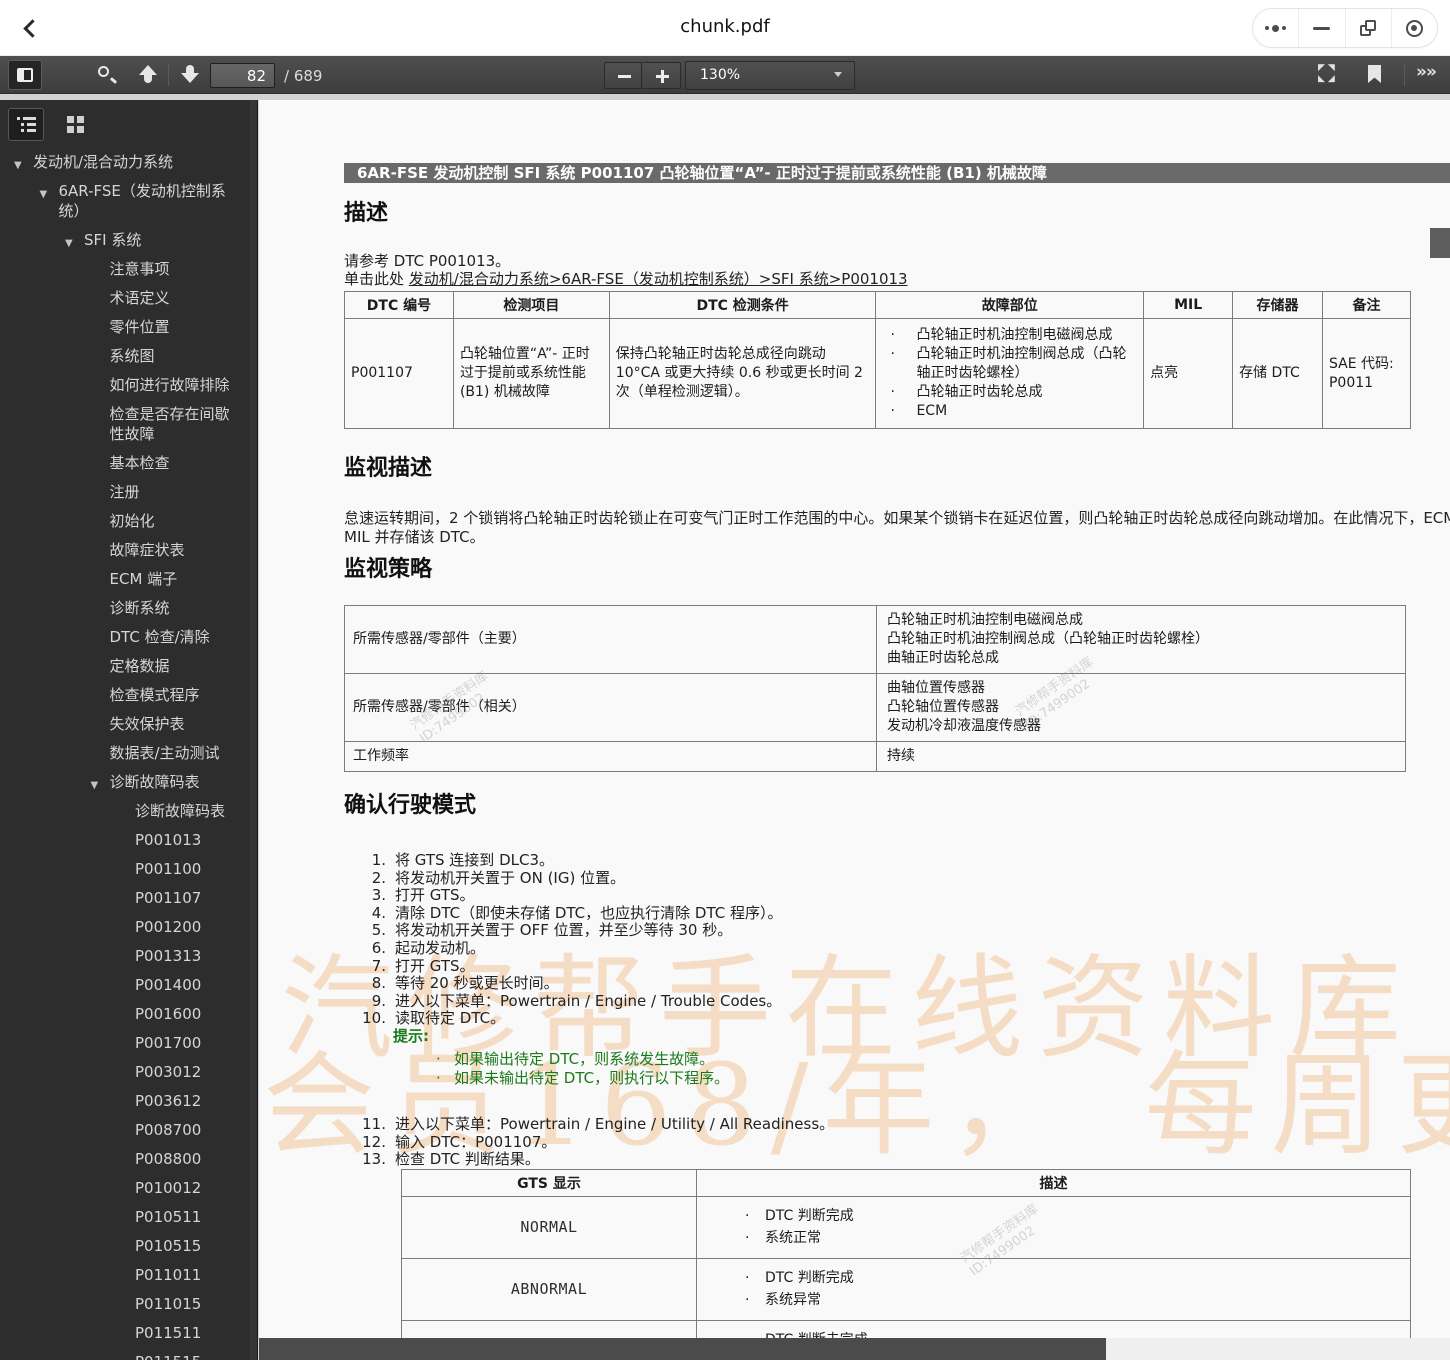 This screenshot has width=1450, height=1360. What do you see at coordinates (148, 75) in the screenshot?
I see `previous-page-button` at bounding box center [148, 75].